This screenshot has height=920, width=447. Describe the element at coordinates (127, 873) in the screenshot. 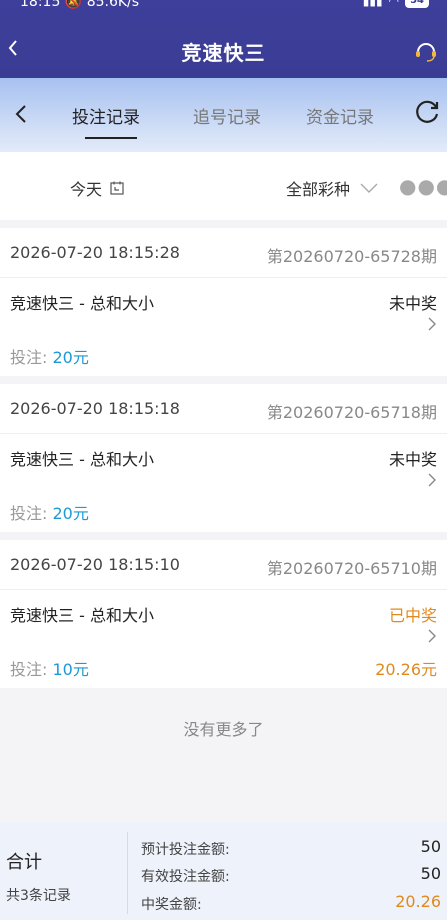

I see `divider` at that location.